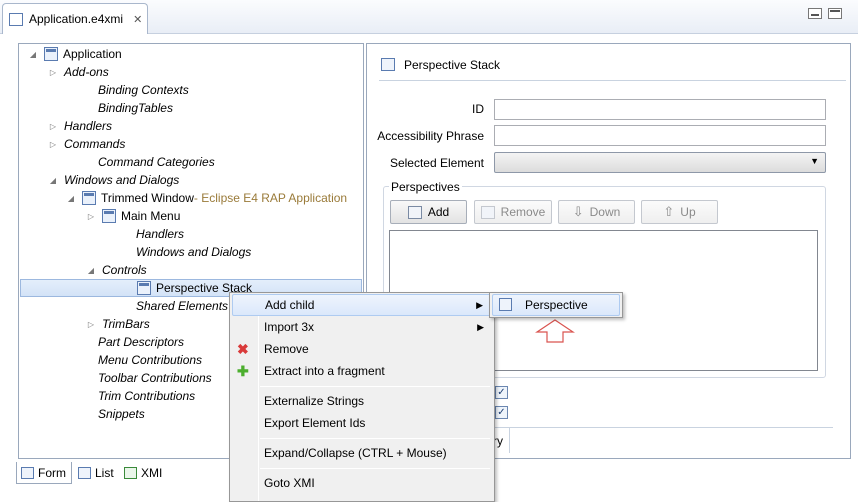 The image size is (858, 502). What do you see at coordinates (362, 483) in the screenshot?
I see `menu-item-goto-xmi: Goto XMI` at bounding box center [362, 483].